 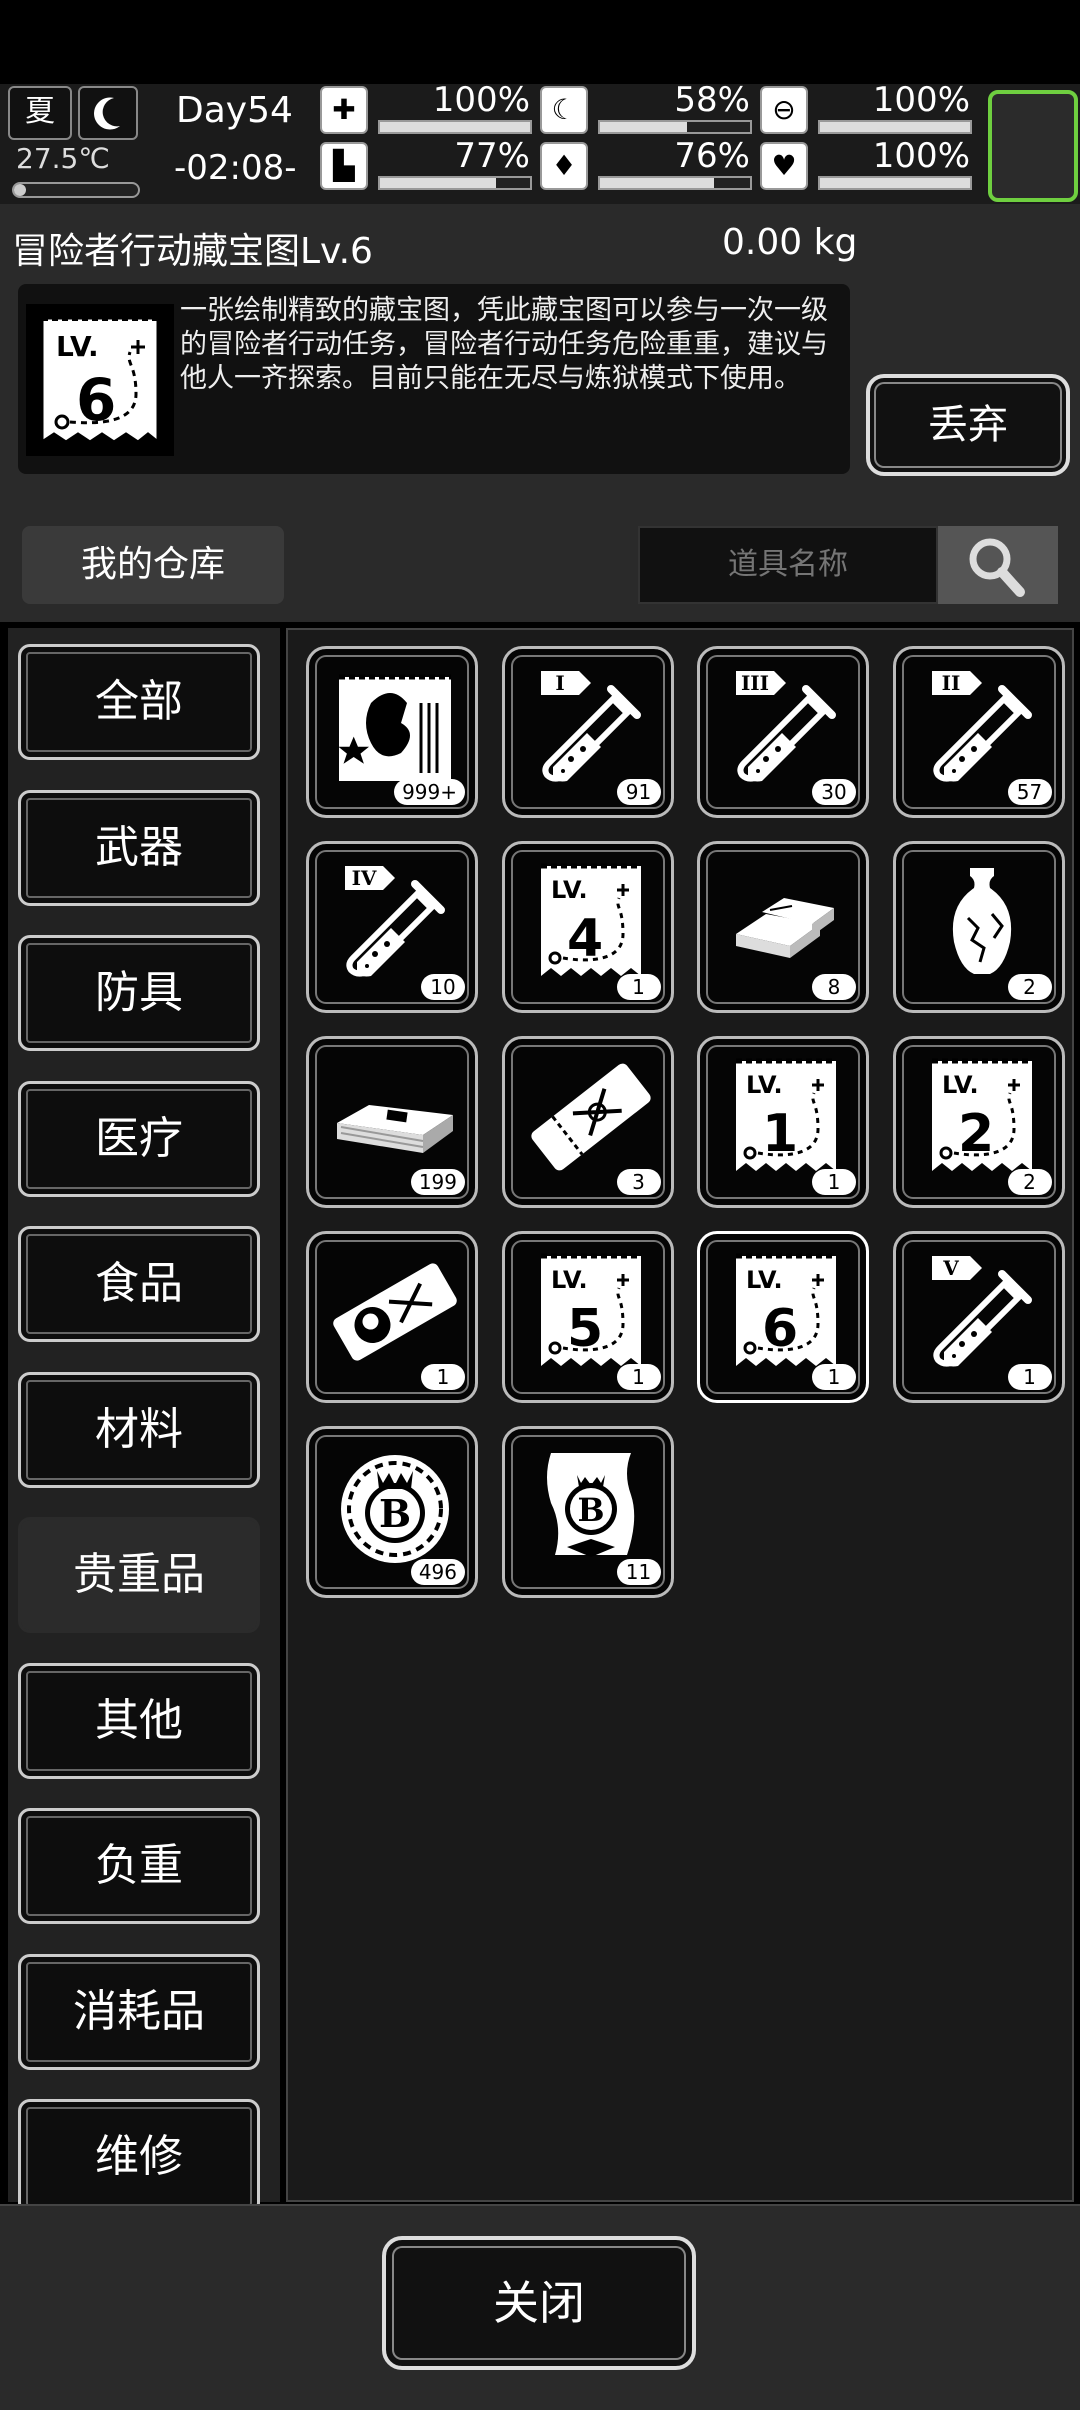 What do you see at coordinates (139, 702) in the screenshot?
I see `category-tab: 全部` at bounding box center [139, 702].